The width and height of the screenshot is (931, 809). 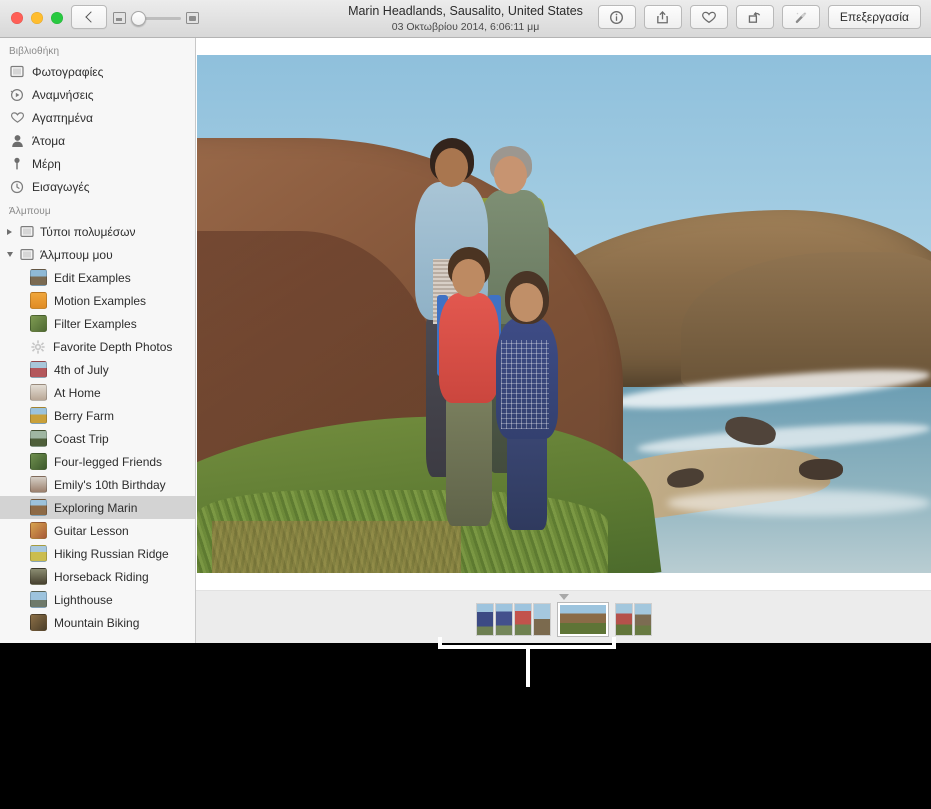 I want to click on memories-icon, so click(x=17, y=95).